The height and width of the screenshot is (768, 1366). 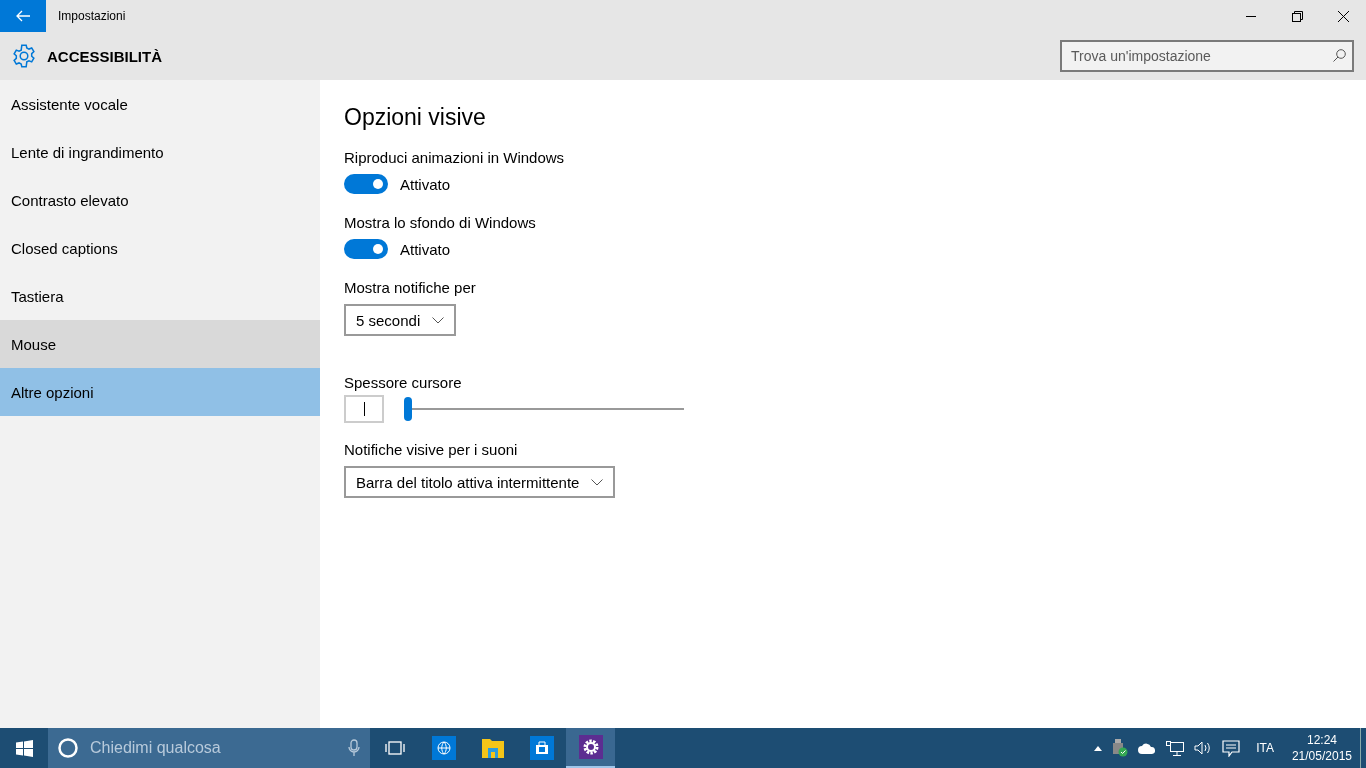 I want to click on sidebar-item: Altre opzioni, so click(x=160, y=392).